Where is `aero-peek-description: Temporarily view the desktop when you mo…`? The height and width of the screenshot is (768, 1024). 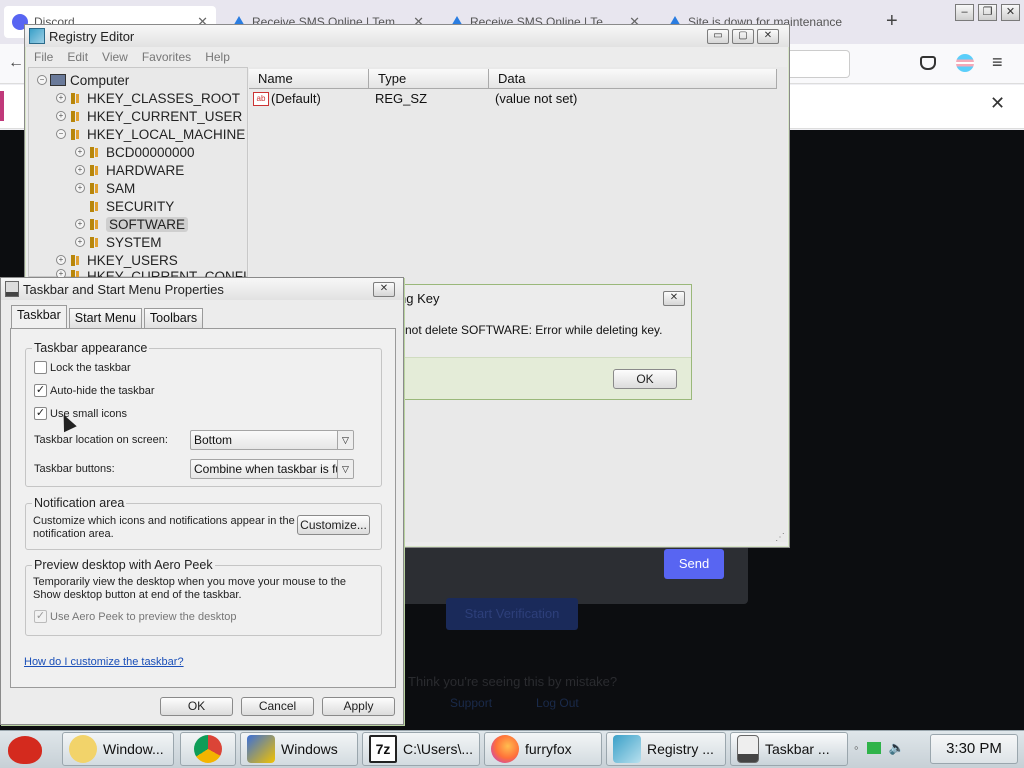
aero-peek-description: Temporarily view the desktop when you mo… is located at coordinates (190, 588).